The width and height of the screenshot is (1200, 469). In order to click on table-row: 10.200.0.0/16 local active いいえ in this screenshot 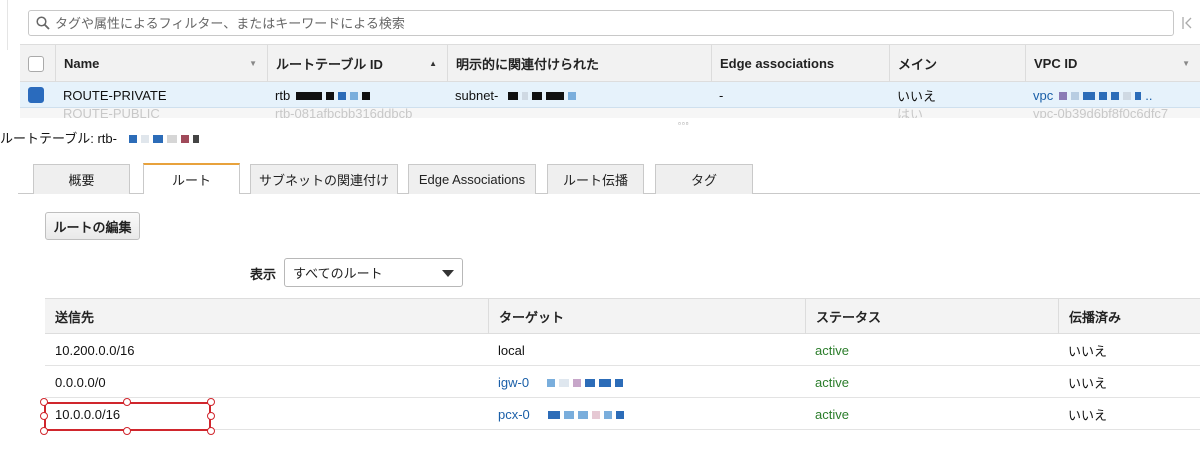, I will do `click(622, 350)`.